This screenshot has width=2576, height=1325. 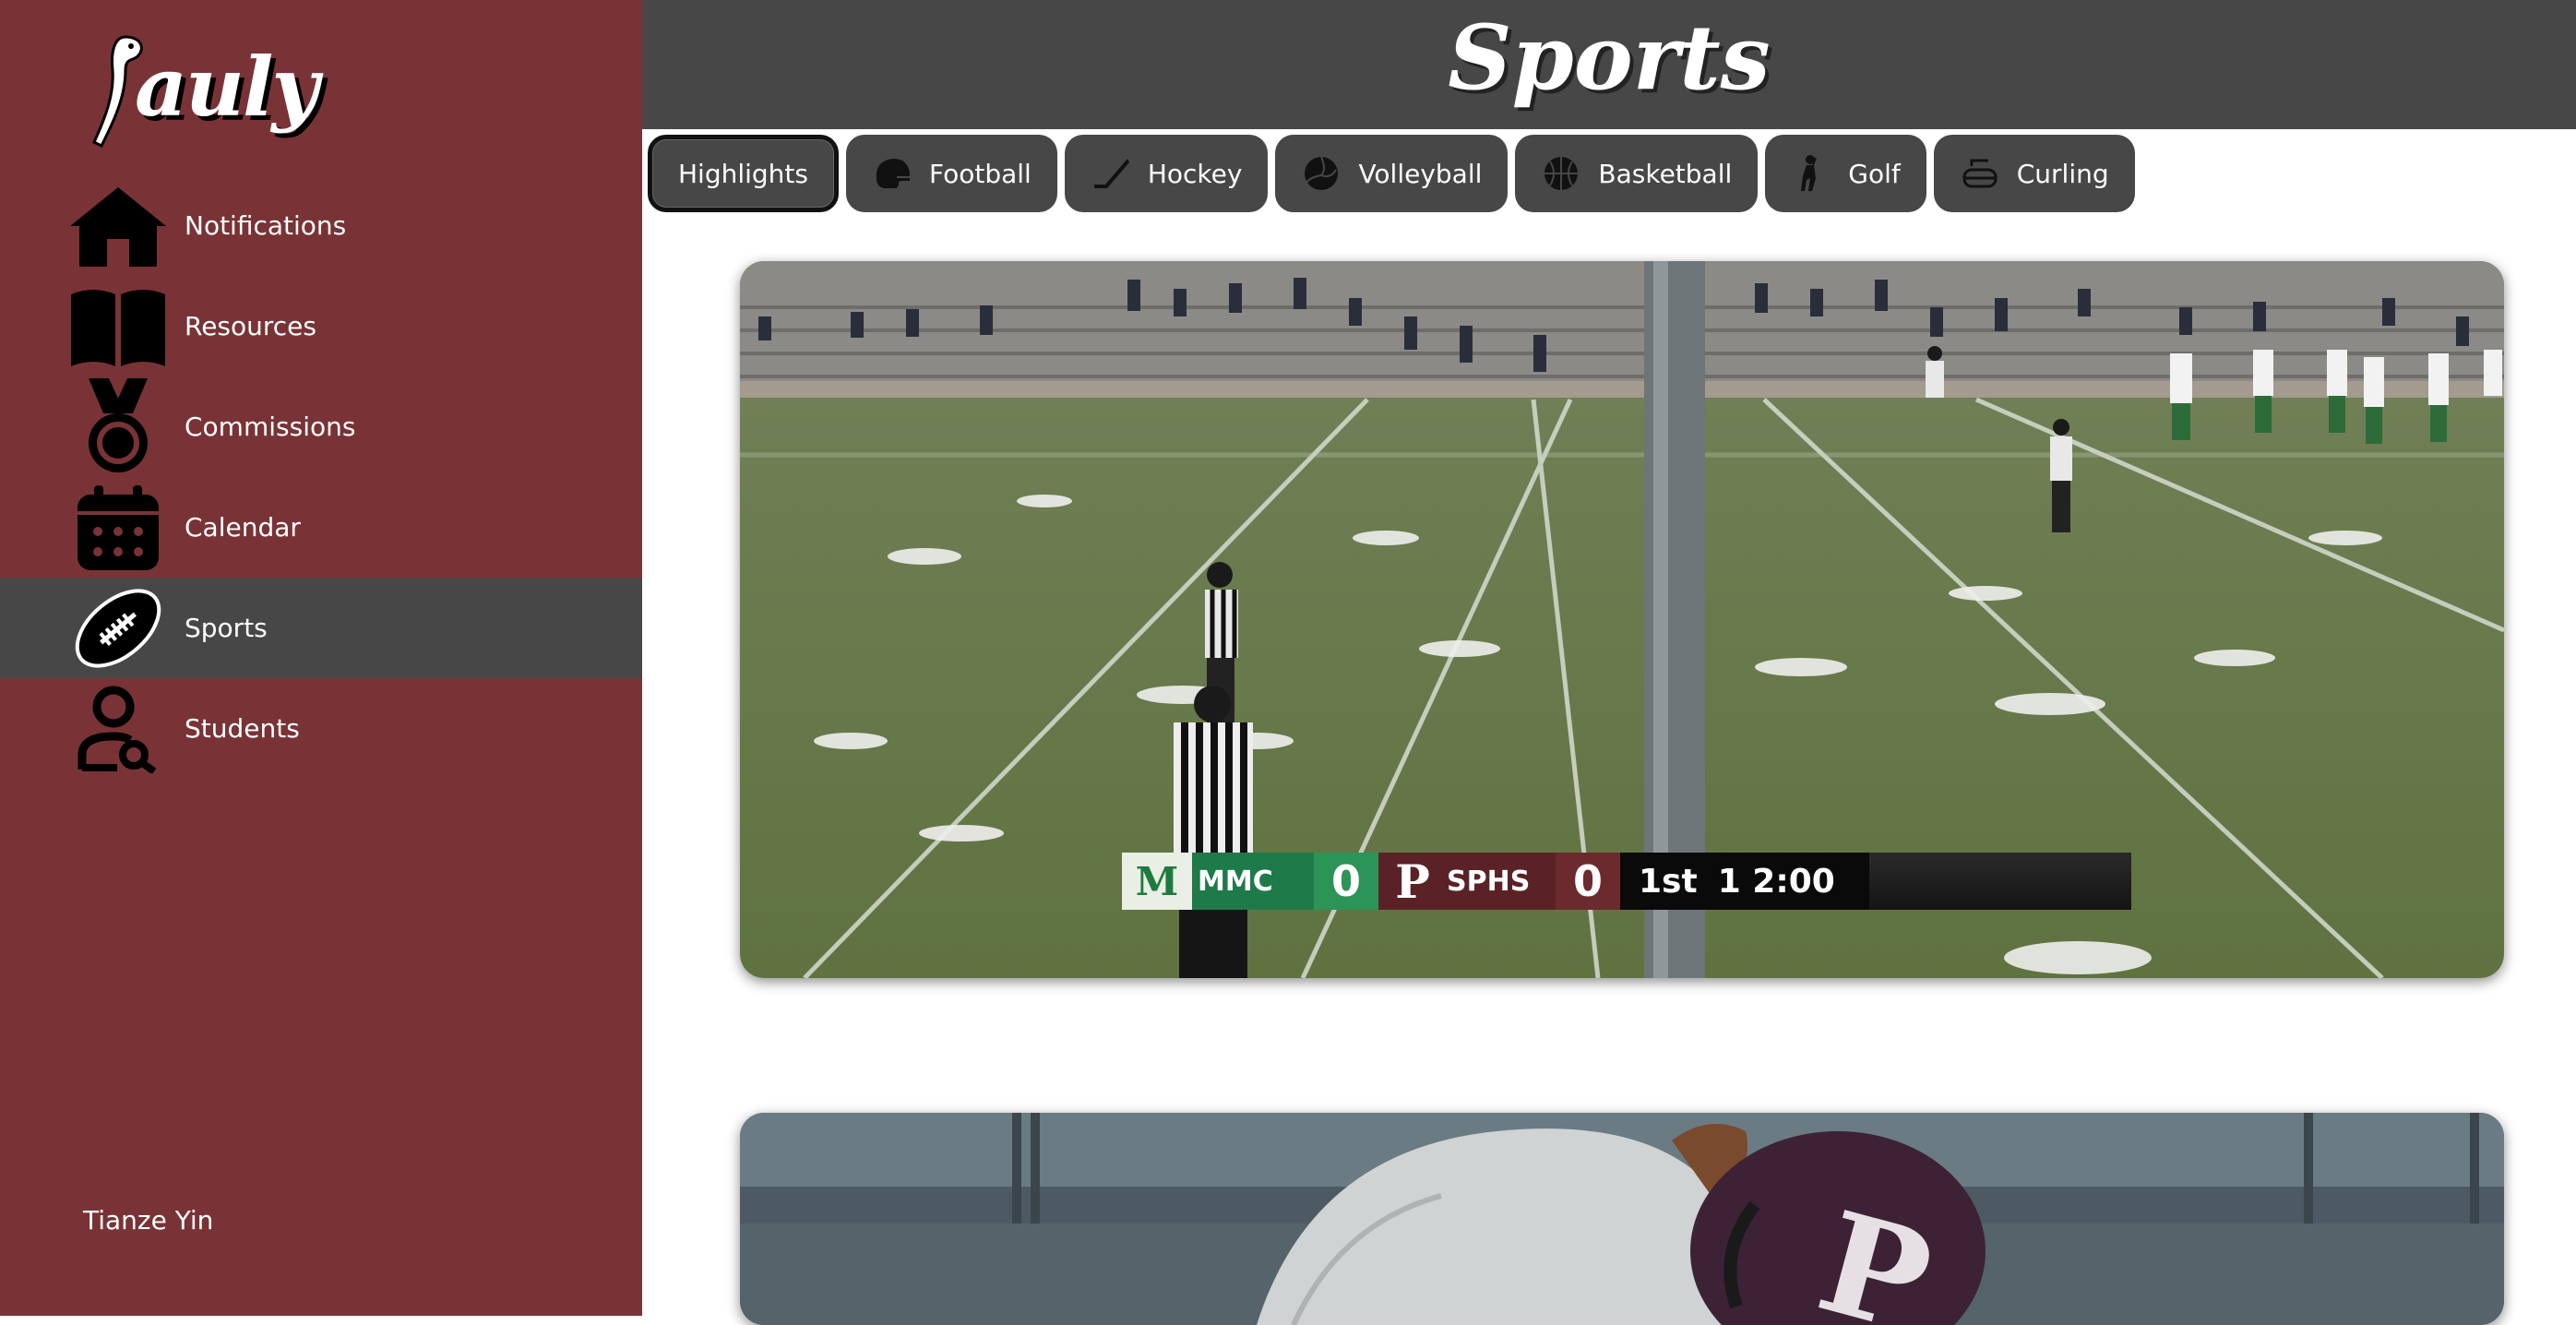 What do you see at coordinates (1412, 881) in the screenshot?
I see `team2-logo: P` at bounding box center [1412, 881].